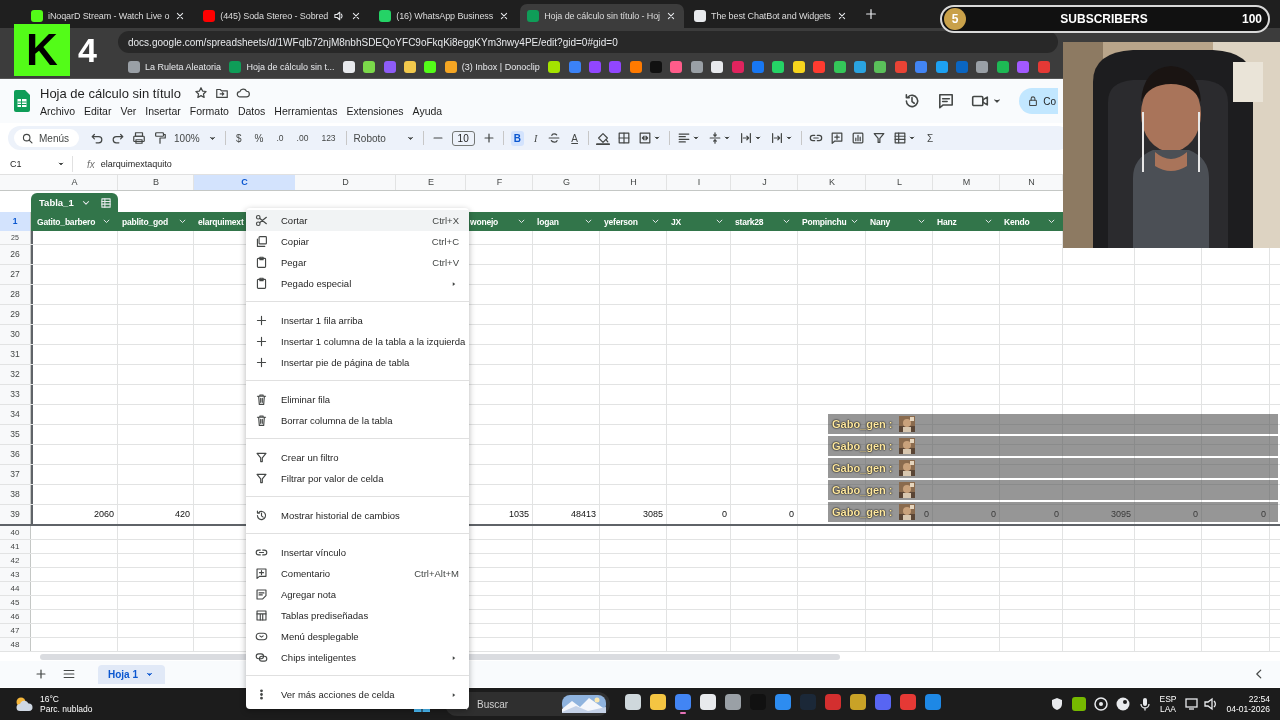  Describe the element at coordinates (280, 138) in the screenshot. I see `decrease-decimals-button: .0` at that location.